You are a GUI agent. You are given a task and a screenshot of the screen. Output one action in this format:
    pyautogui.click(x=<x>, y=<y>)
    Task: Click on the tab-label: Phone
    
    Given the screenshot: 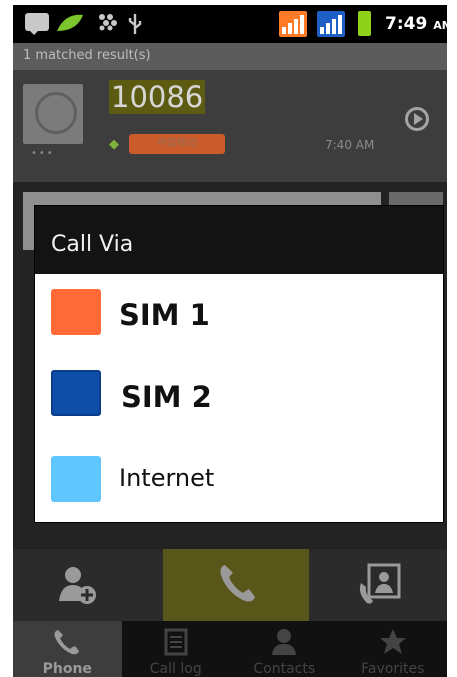 What is the action you would take?
    pyautogui.click(x=67, y=669)
    